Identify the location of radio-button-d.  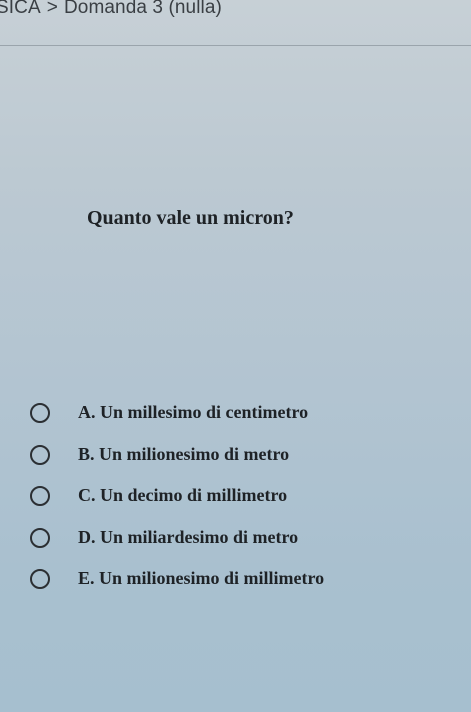
(40, 537).